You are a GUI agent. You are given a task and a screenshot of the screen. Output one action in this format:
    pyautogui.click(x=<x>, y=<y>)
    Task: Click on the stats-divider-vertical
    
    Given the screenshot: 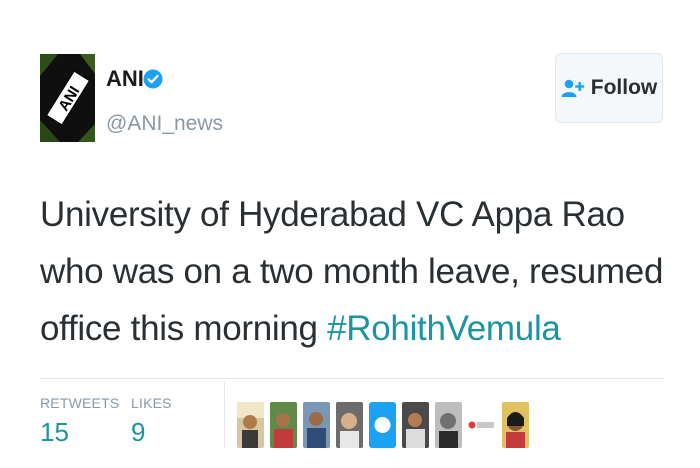 What is the action you would take?
    pyautogui.click(x=224, y=415)
    